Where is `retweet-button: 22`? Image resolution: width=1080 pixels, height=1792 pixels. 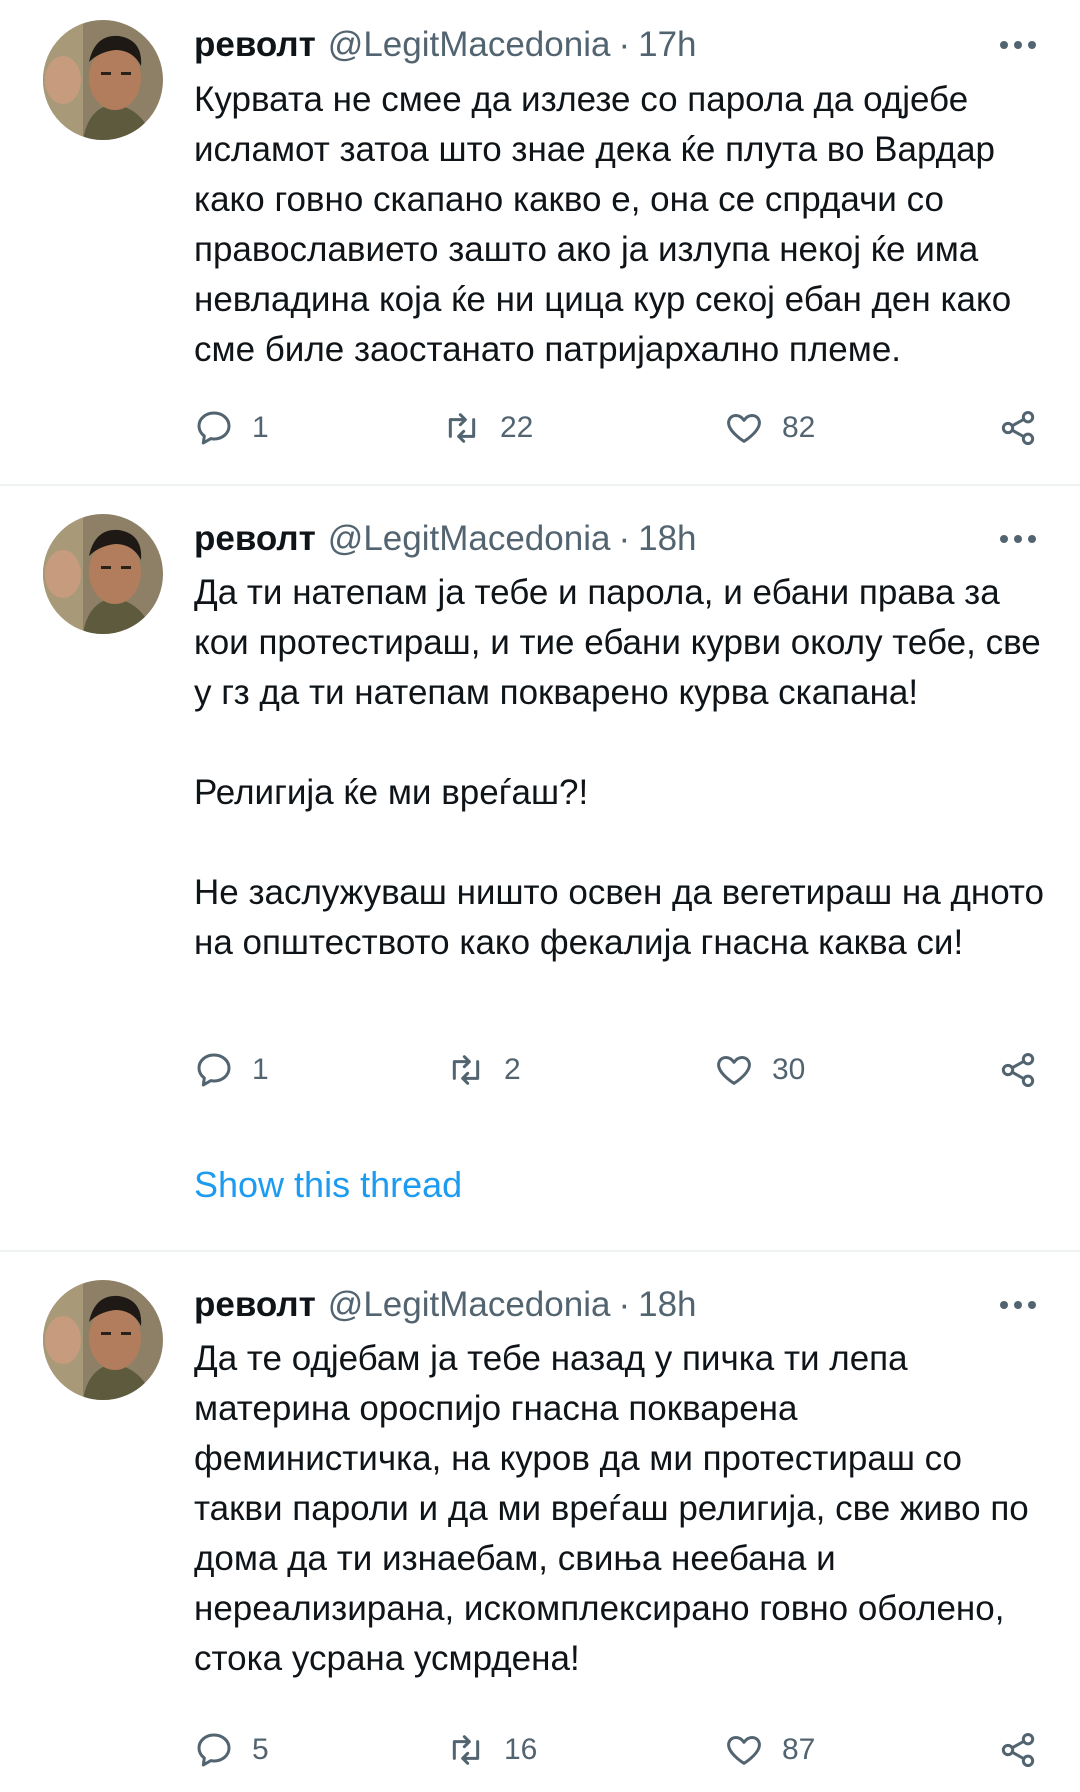
retweet-button: 22 is located at coordinates (487, 428).